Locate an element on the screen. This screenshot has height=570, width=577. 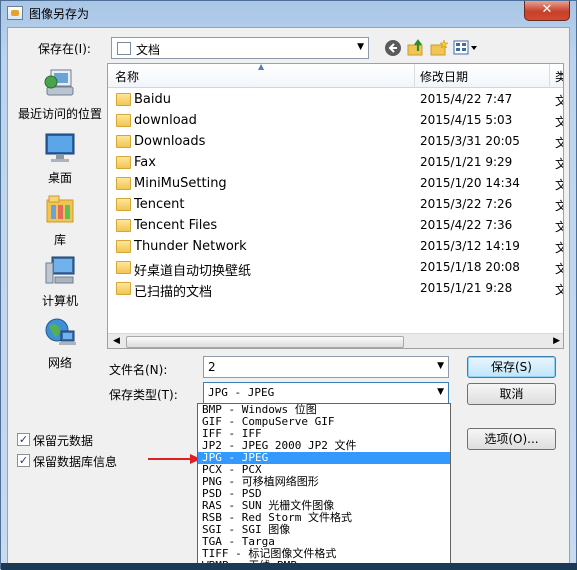
dialog-title: 图像另存为 is located at coordinates (59, 14).